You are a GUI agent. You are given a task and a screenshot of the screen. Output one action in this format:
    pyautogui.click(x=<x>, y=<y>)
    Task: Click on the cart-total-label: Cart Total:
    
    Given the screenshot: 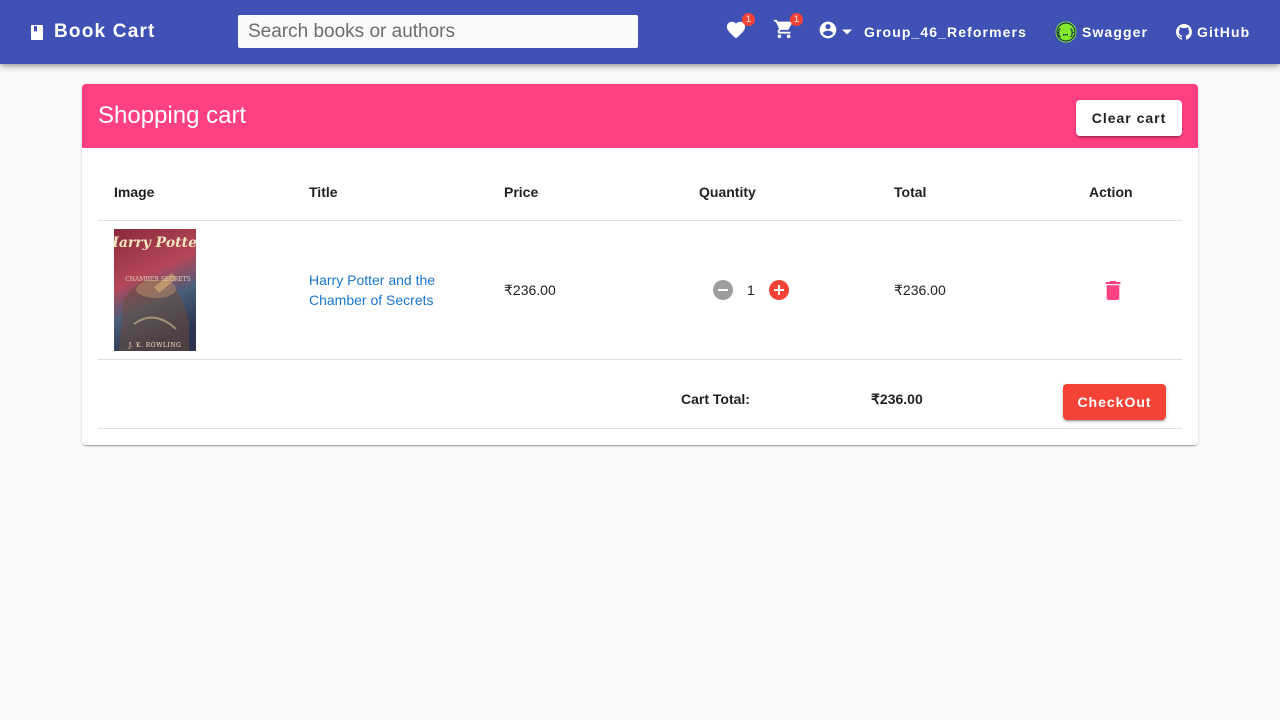 What is the action you would take?
    pyautogui.click(x=715, y=399)
    